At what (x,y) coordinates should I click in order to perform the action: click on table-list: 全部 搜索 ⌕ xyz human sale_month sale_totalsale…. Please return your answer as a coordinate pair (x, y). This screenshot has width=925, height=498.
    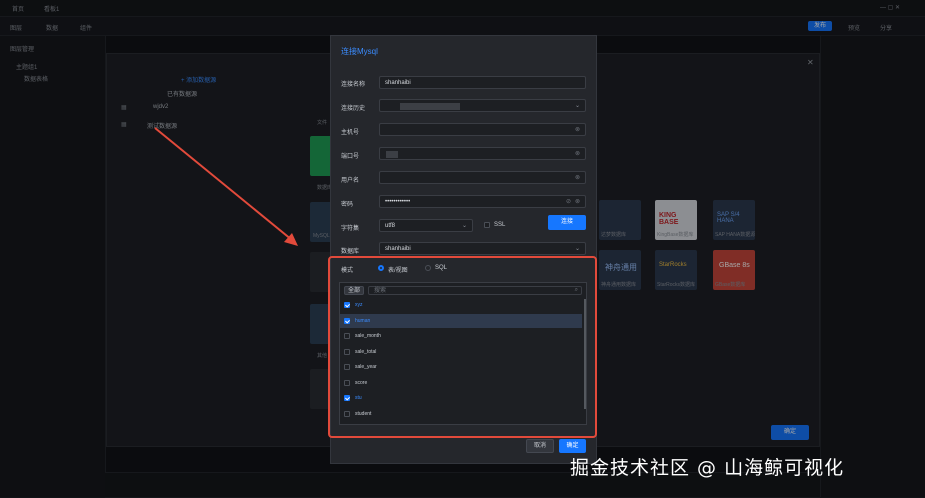
    Looking at the image, I should click on (463, 353).